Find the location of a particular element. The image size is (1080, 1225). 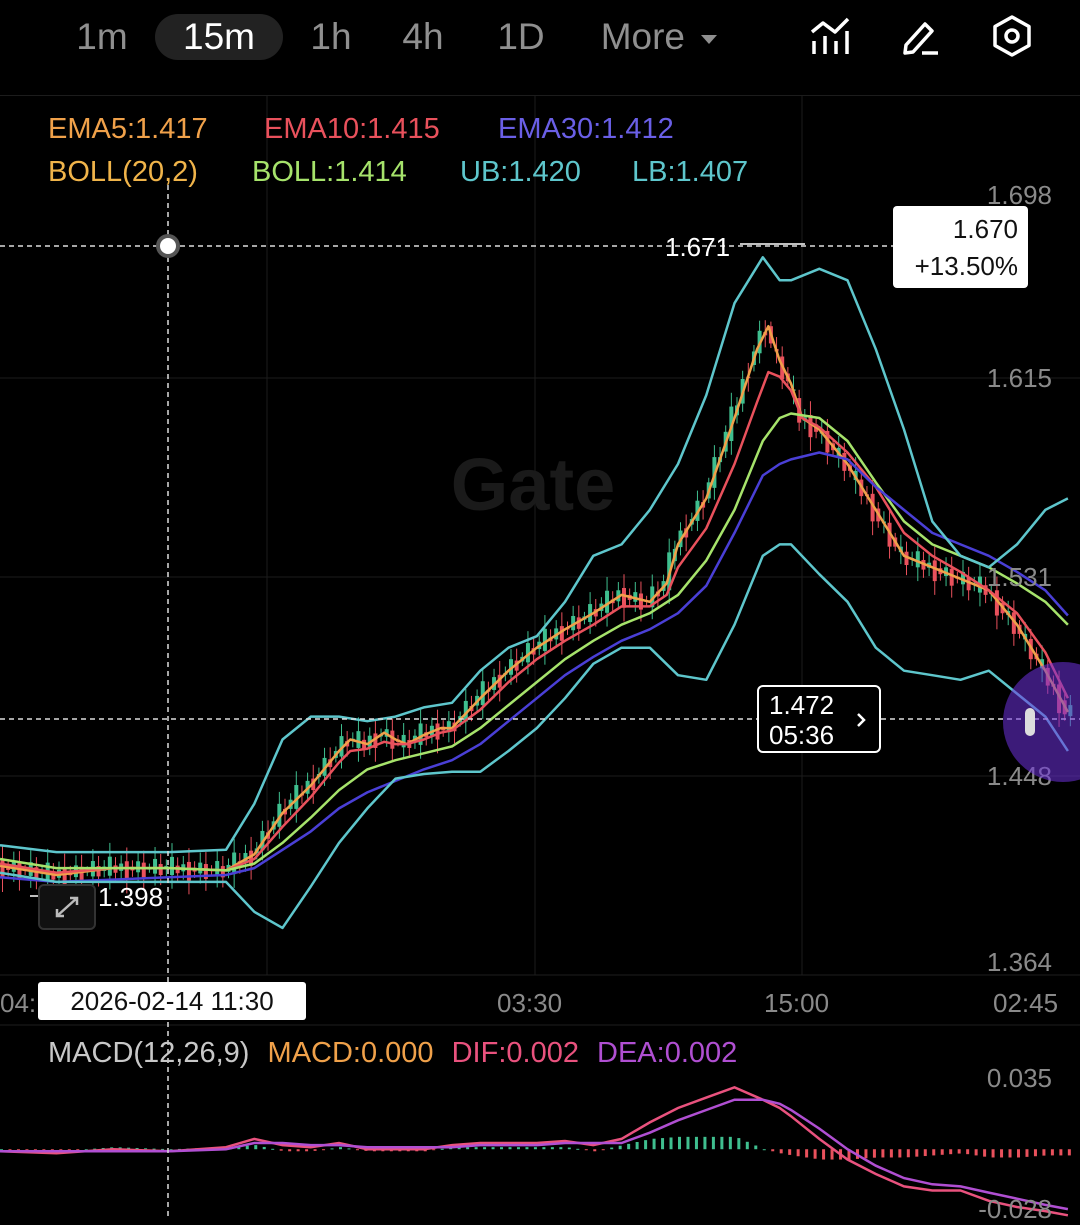

dif-value: DIF:0.002 is located at coordinates (515, 1053).